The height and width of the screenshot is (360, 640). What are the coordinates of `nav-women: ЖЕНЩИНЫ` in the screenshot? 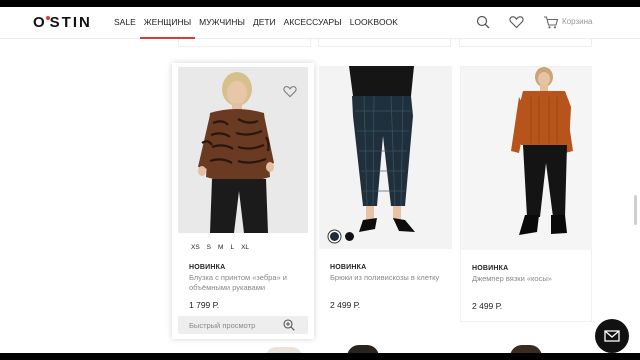 It's located at (167, 23).